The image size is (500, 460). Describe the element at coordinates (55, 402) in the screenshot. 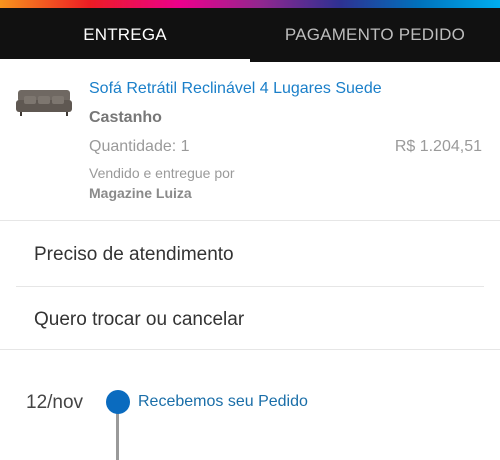

I see `timeline-date: 12/nov` at that location.